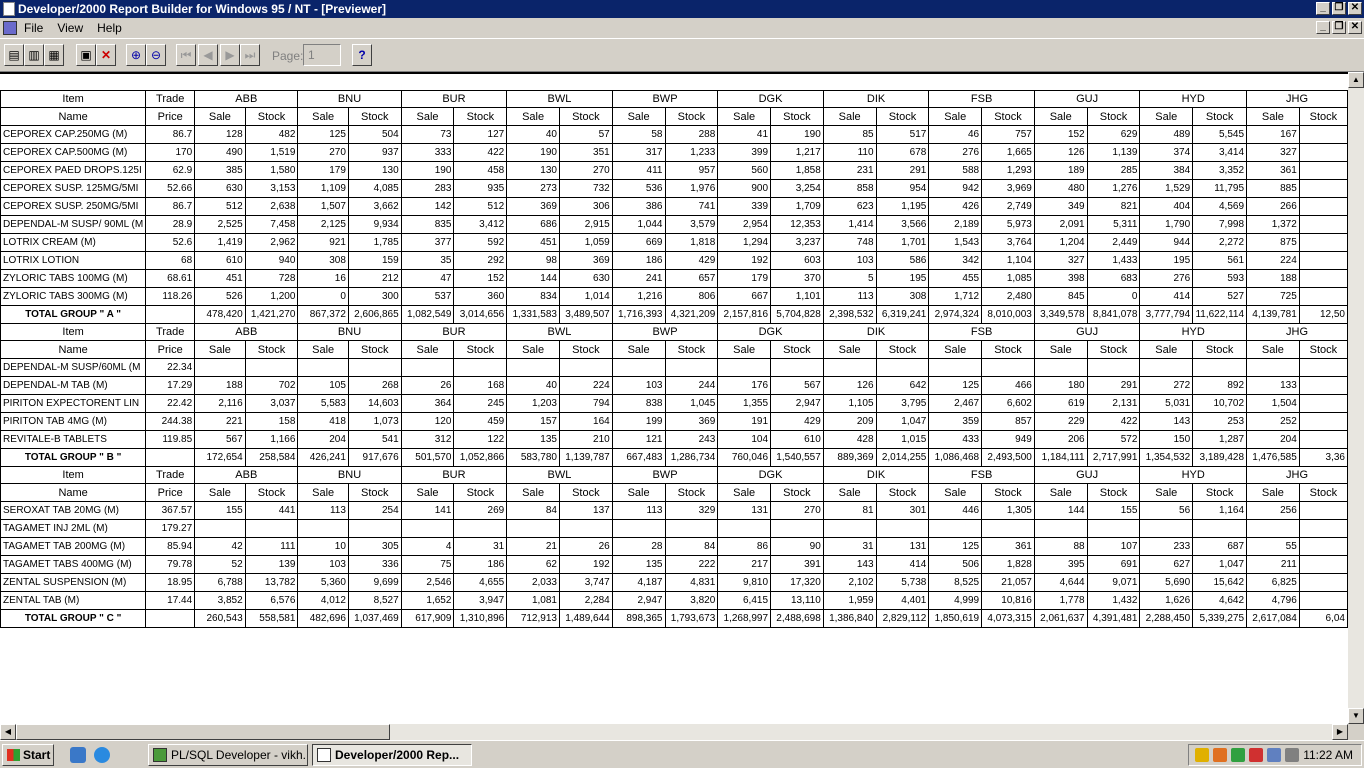  I want to click on trade-price: 22.42, so click(170, 403).